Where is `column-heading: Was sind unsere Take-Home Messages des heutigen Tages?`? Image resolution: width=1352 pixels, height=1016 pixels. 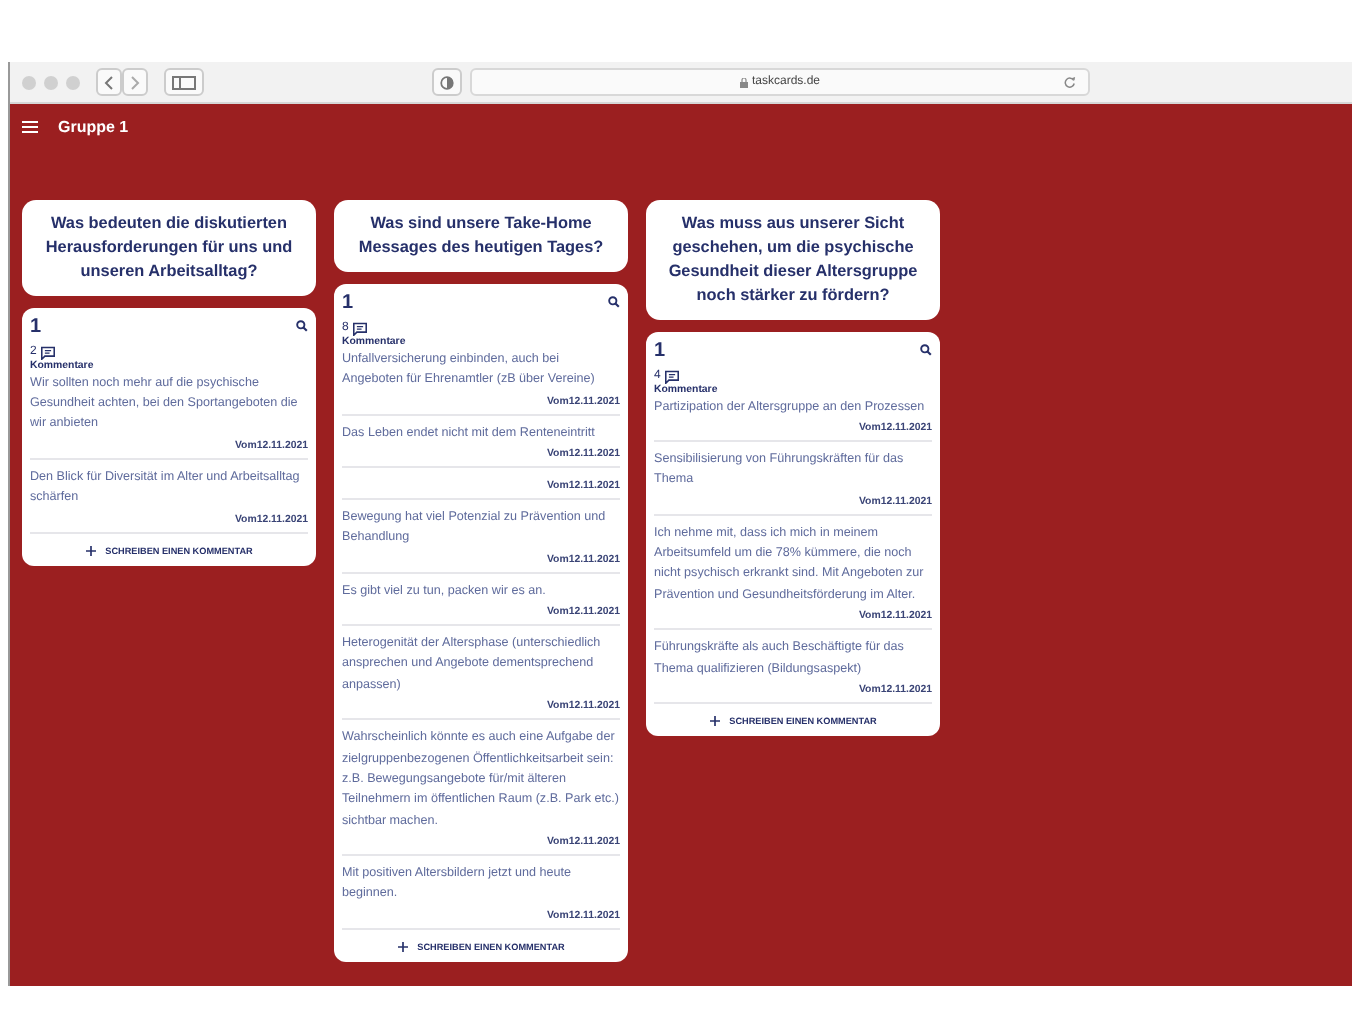
column-heading: Was sind unsere Take-Home Messages des heutigen Tages? is located at coordinates (481, 236).